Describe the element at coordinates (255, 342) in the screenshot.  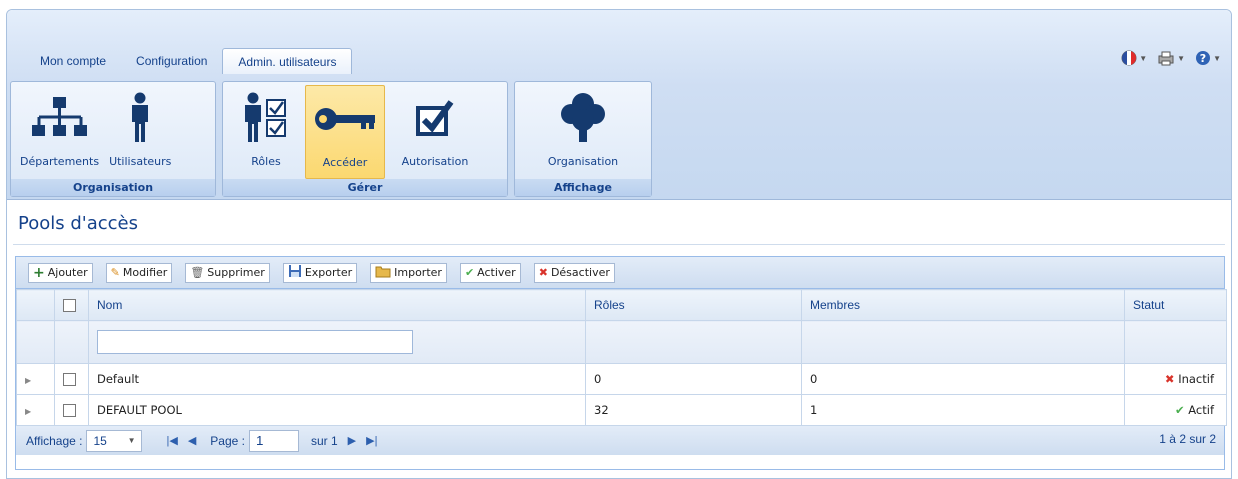
I see `name-filter-input` at that location.